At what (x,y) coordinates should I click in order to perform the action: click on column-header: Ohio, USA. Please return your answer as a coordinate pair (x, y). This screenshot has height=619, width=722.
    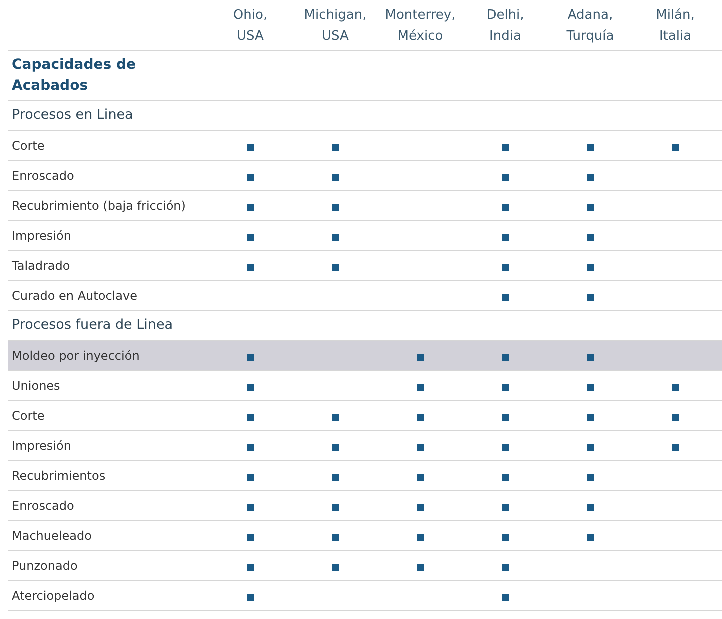
    Looking at the image, I should click on (250, 26).